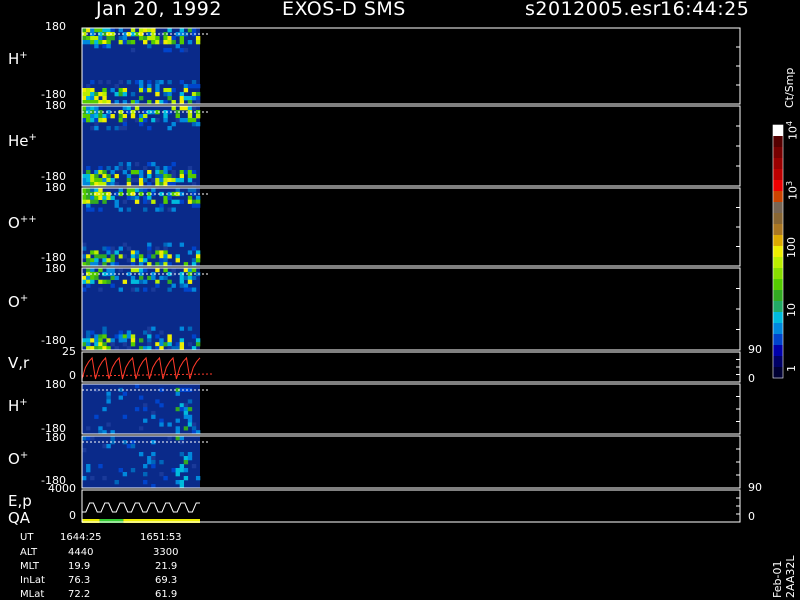 This screenshot has width=800, height=600. Describe the element at coordinates (19, 363) in the screenshot. I see `panel-label-vr: V,r` at that location.